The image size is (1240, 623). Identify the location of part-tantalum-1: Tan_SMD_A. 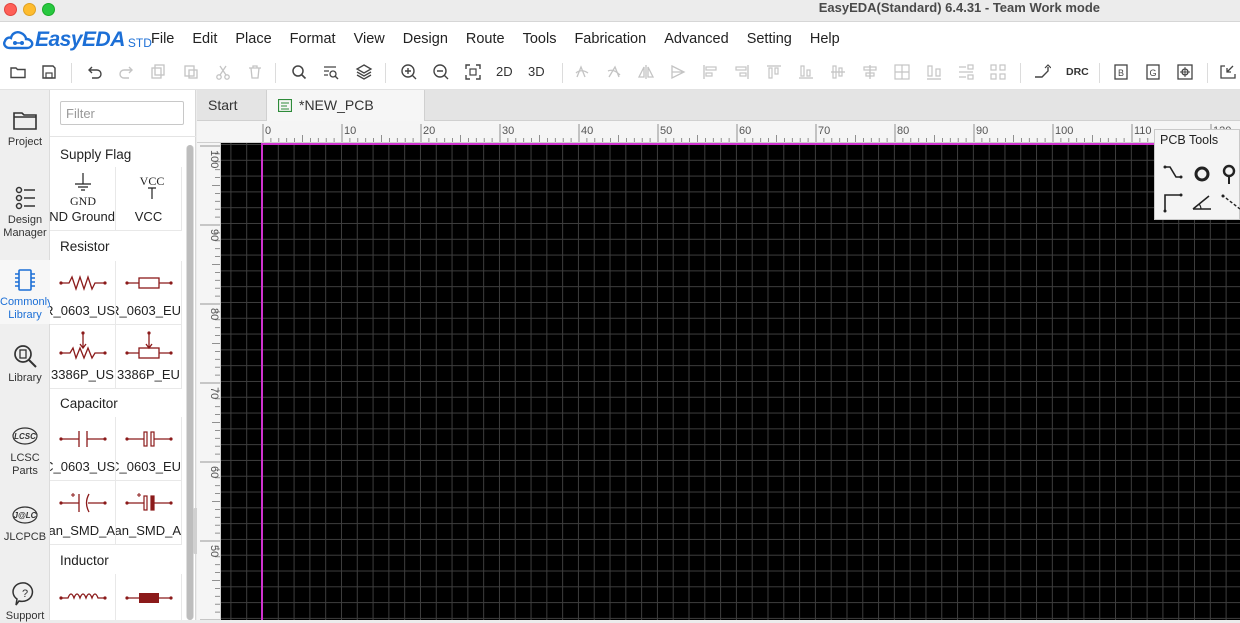
(83, 513).